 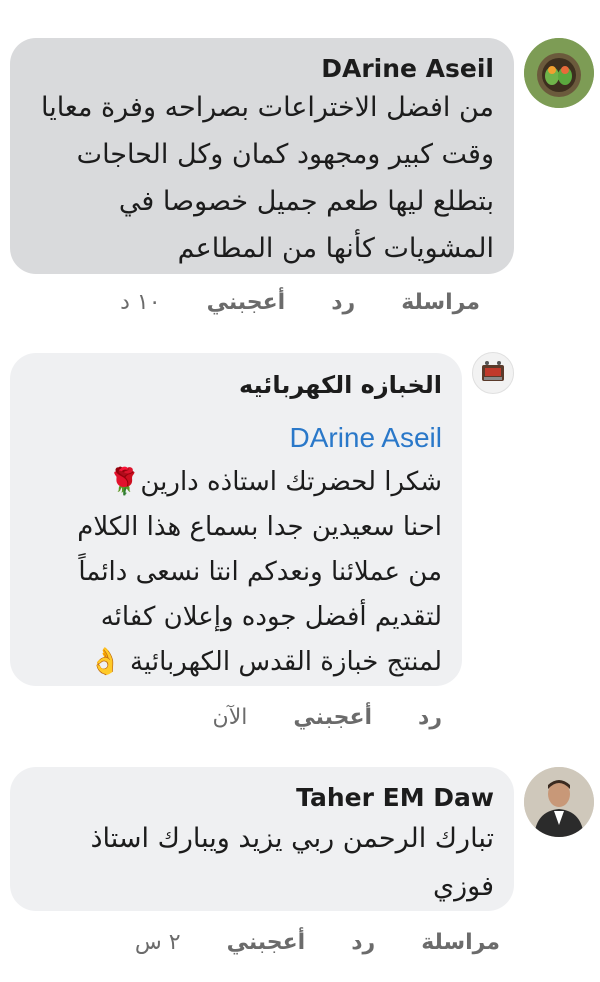 I want to click on comment-text: تبارك الرحمن ربي يزيد ويبارك استاذ فوزي, so click(x=292, y=863).